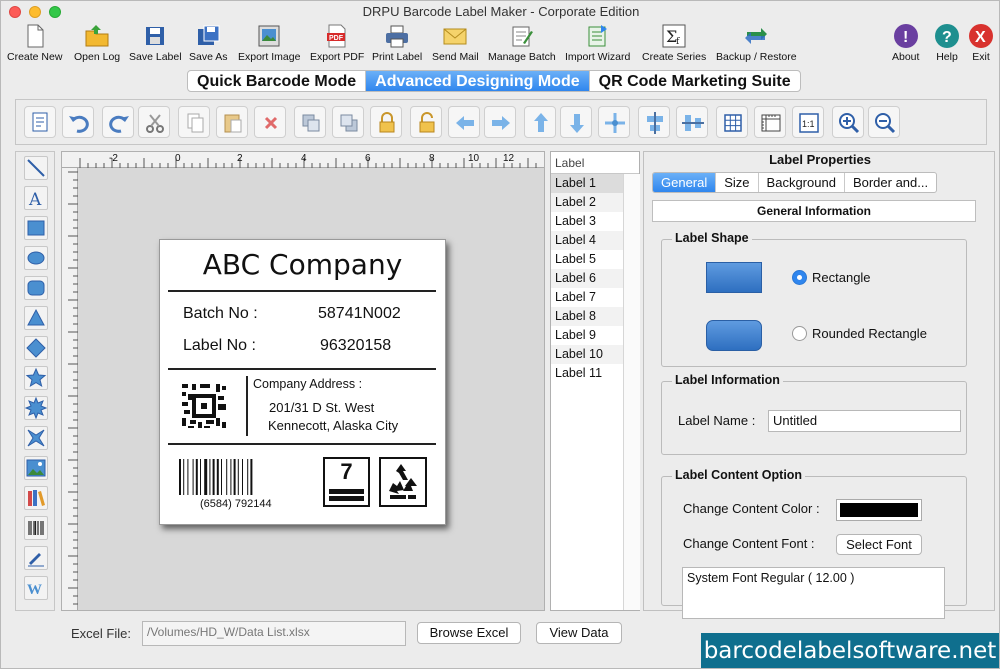  What do you see at coordinates (270, 122) in the screenshot?
I see `delete-button` at bounding box center [270, 122].